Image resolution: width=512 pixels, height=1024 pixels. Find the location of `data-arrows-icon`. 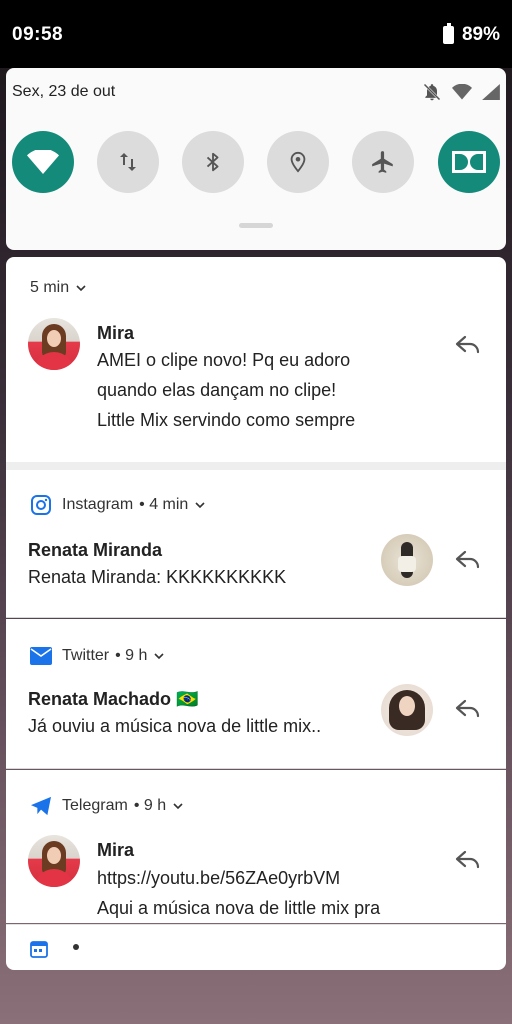

data-arrows-icon is located at coordinates (128, 162).